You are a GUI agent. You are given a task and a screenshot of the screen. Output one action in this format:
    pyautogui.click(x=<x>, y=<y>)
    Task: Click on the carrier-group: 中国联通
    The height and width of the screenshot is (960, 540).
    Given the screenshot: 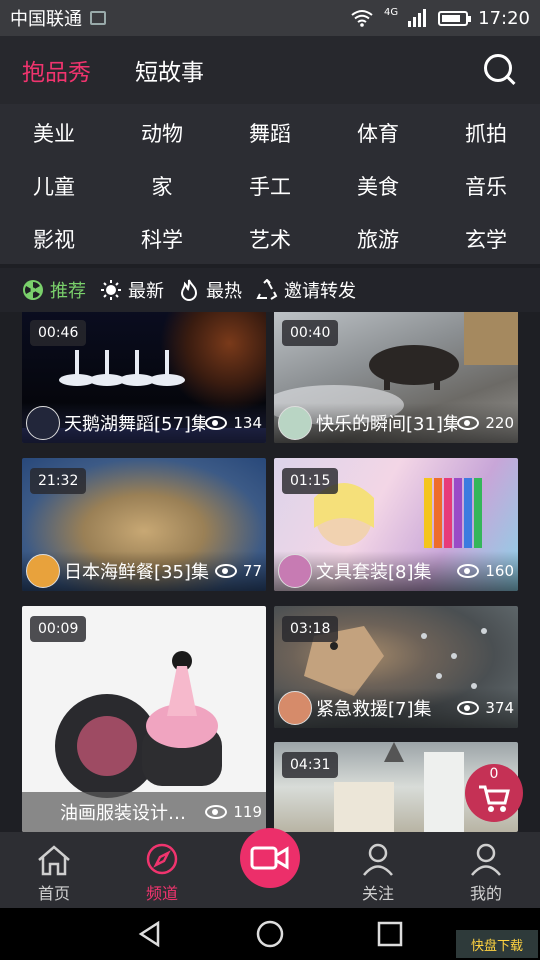 What is the action you would take?
    pyautogui.click(x=58, y=18)
    